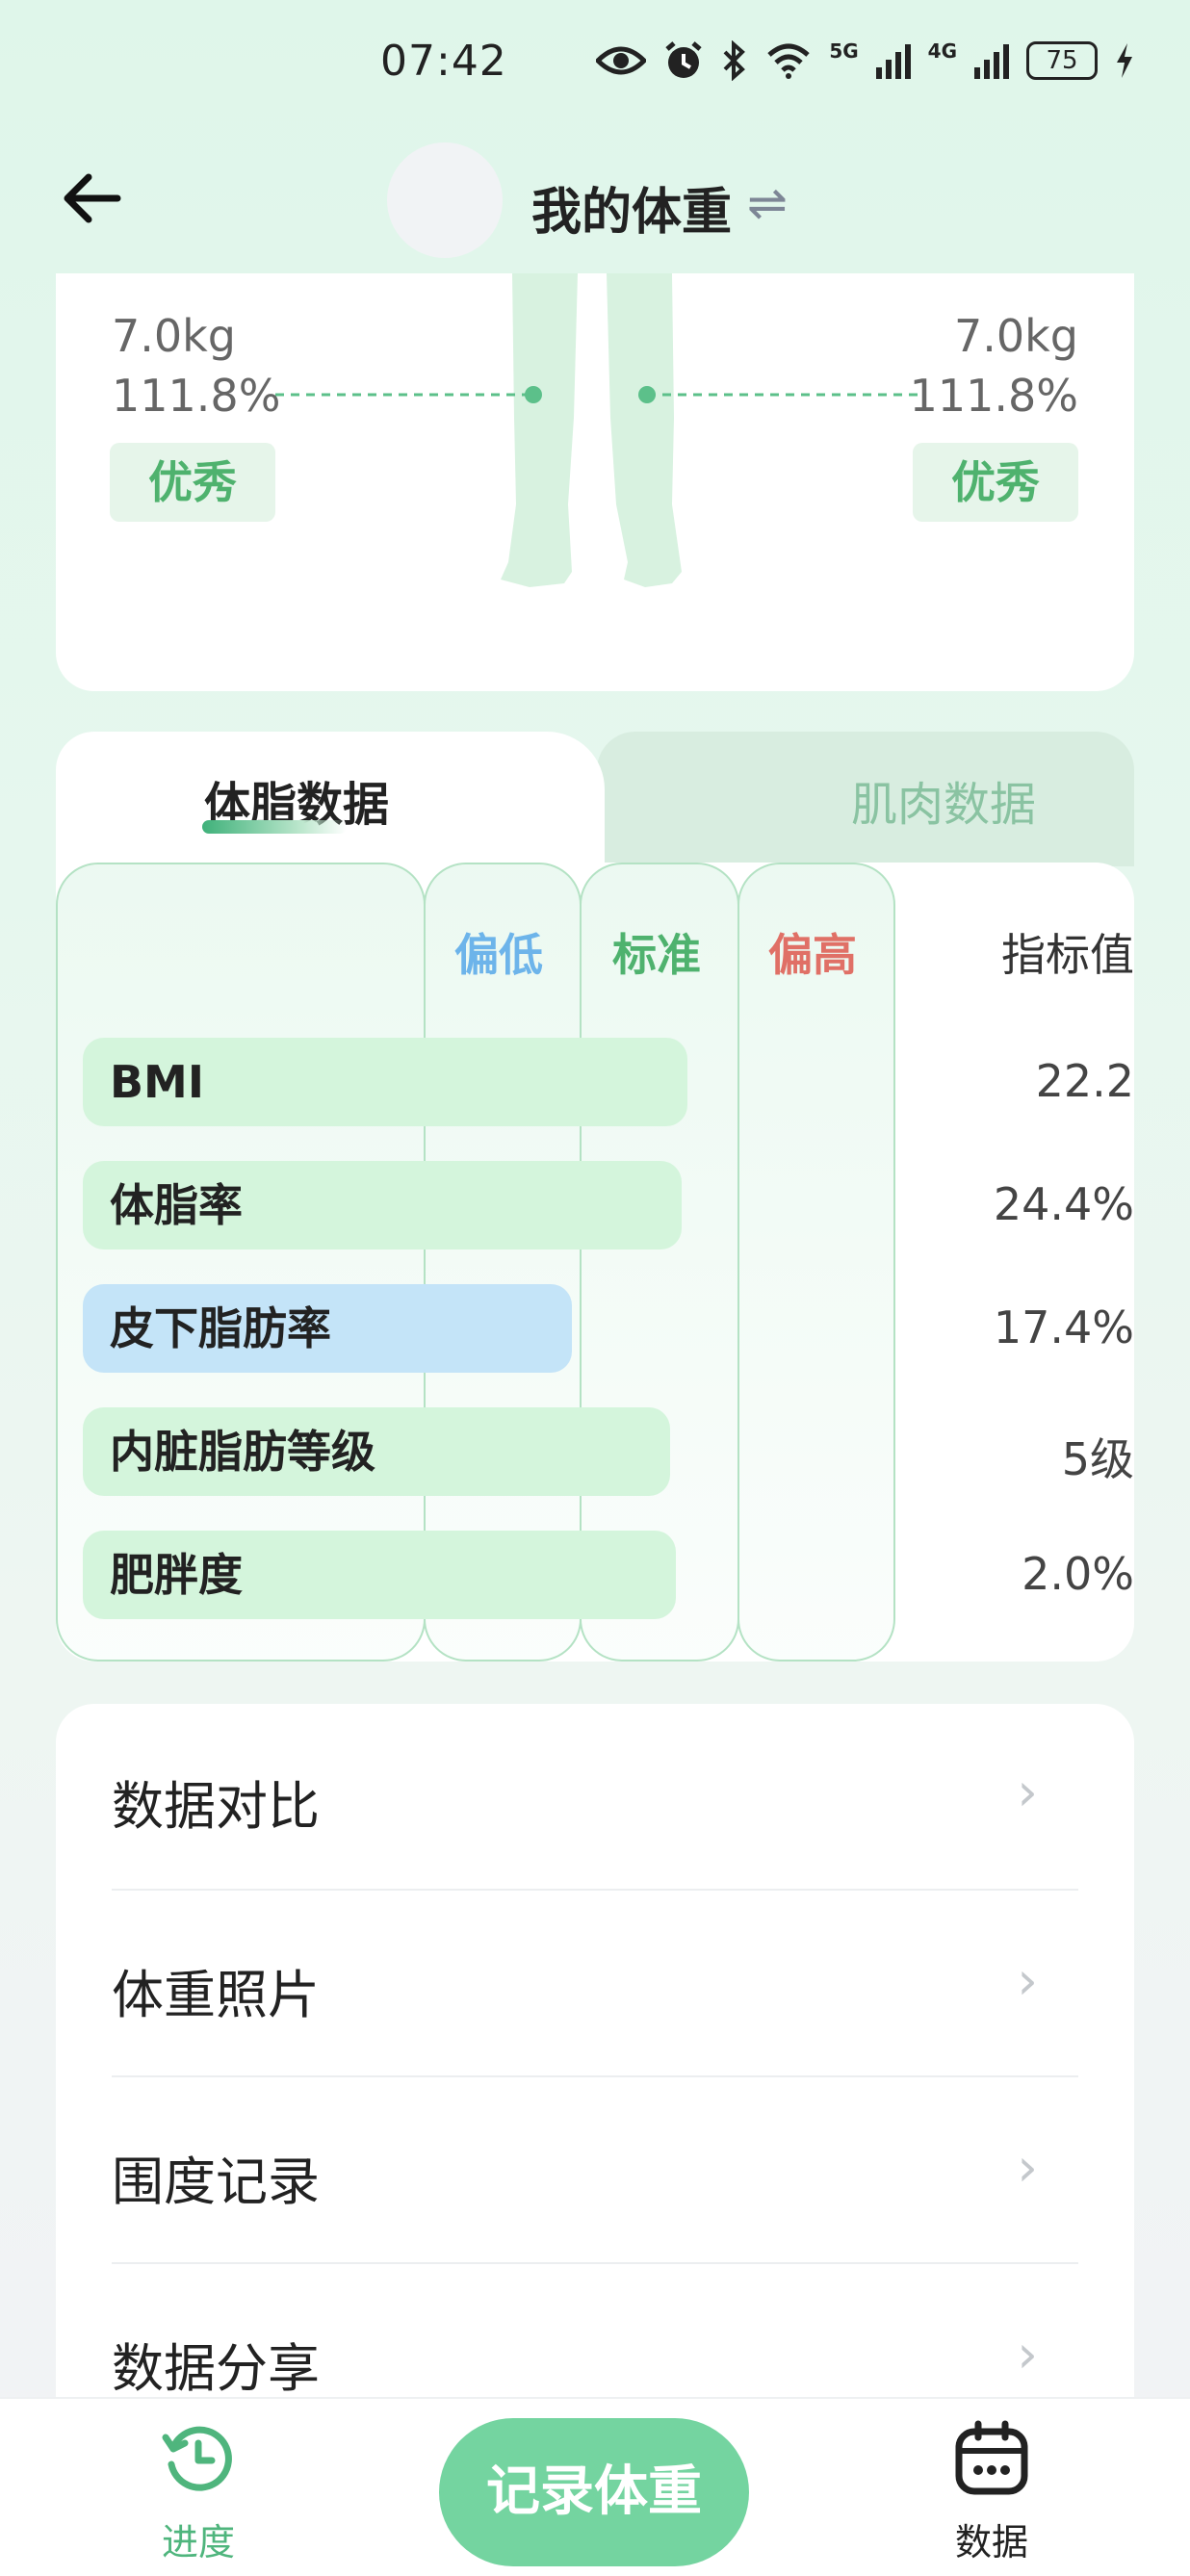  Describe the element at coordinates (622, 61) in the screenshot. I see `eye-icon` at that location.